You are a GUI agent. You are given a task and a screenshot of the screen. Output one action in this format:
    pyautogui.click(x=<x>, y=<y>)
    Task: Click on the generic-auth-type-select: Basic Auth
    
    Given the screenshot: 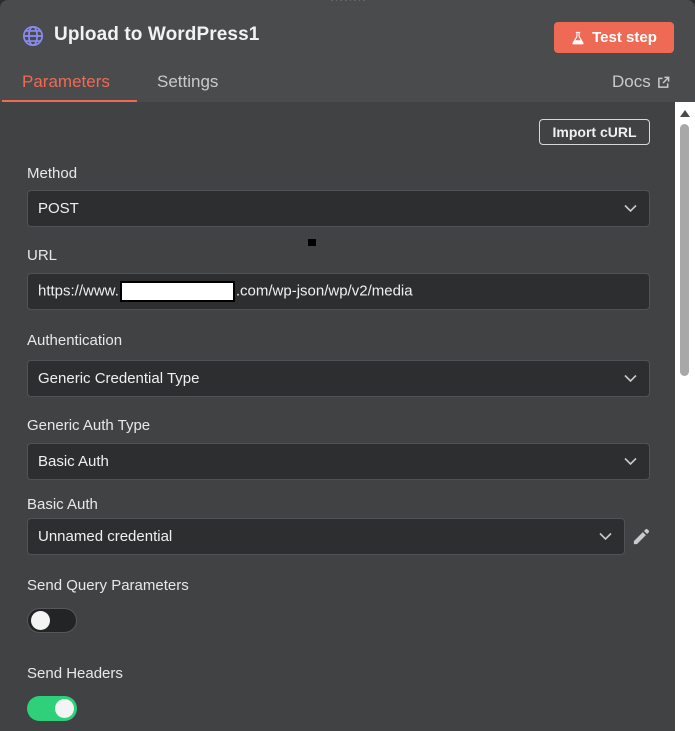 What is the action you would take?
    pyautogui.click(x=338, y=461)
    